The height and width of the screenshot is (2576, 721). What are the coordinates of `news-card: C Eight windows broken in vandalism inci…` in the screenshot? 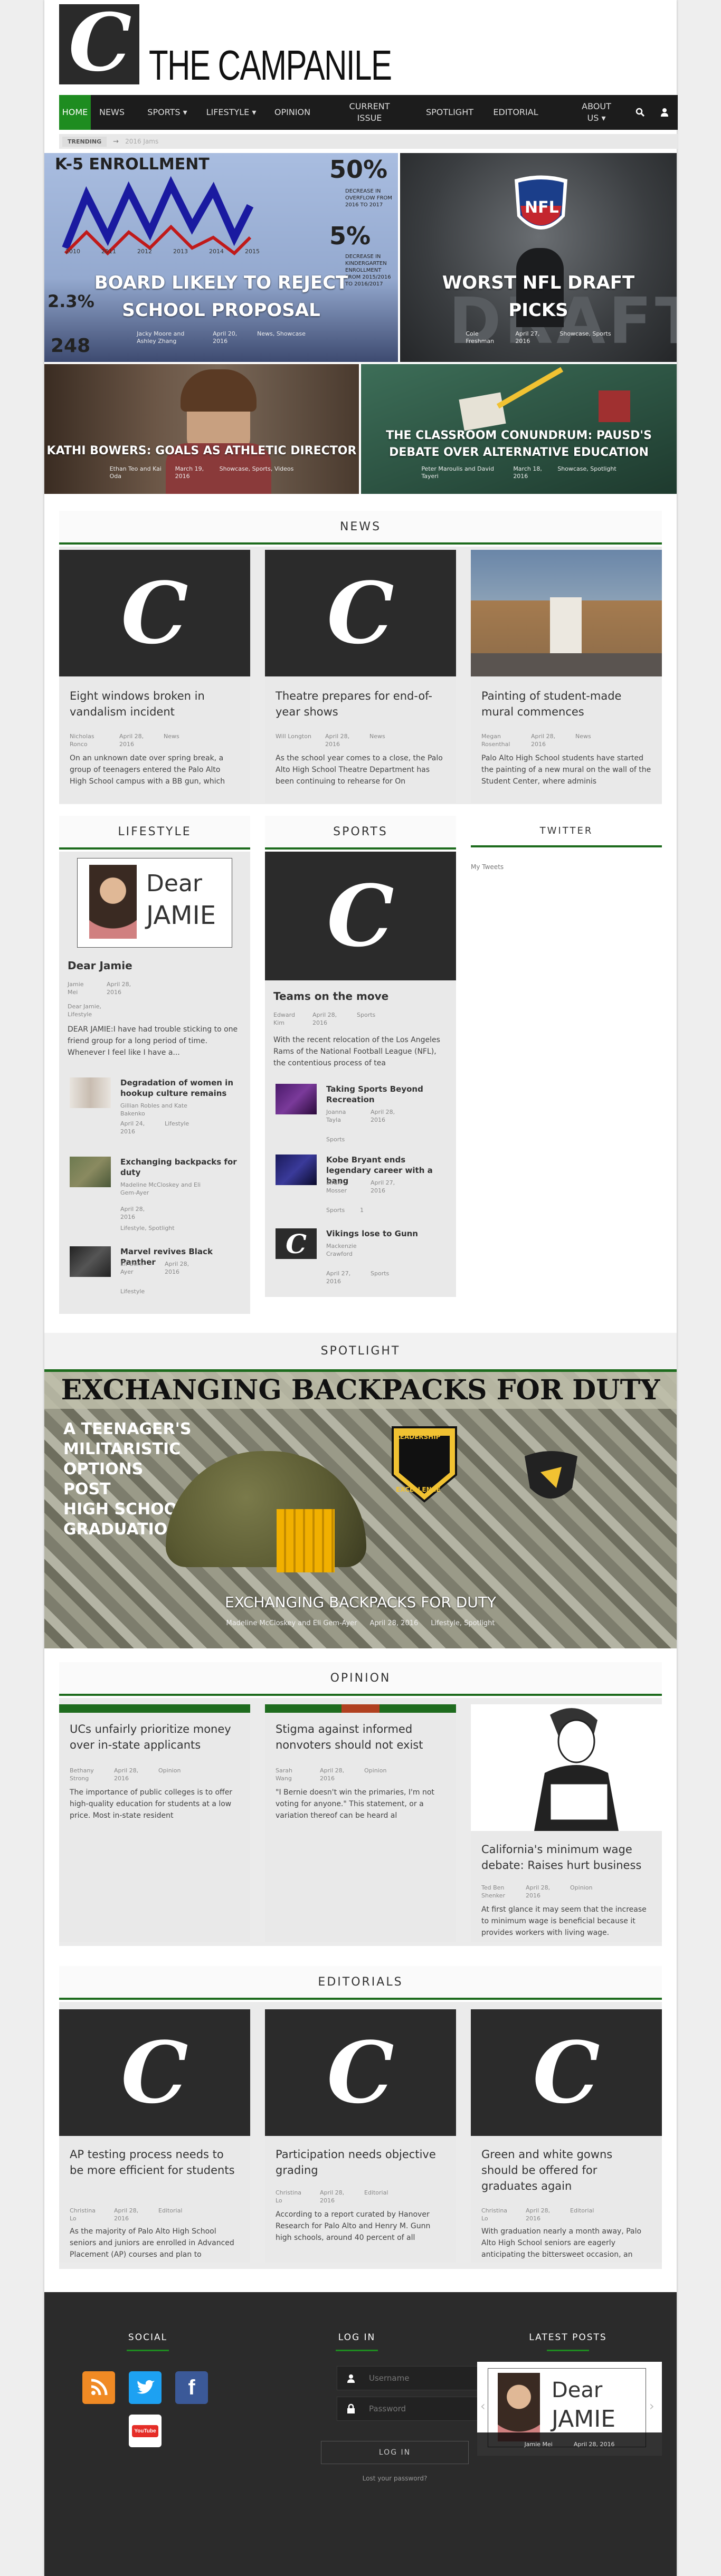 It's located at (154, 676).